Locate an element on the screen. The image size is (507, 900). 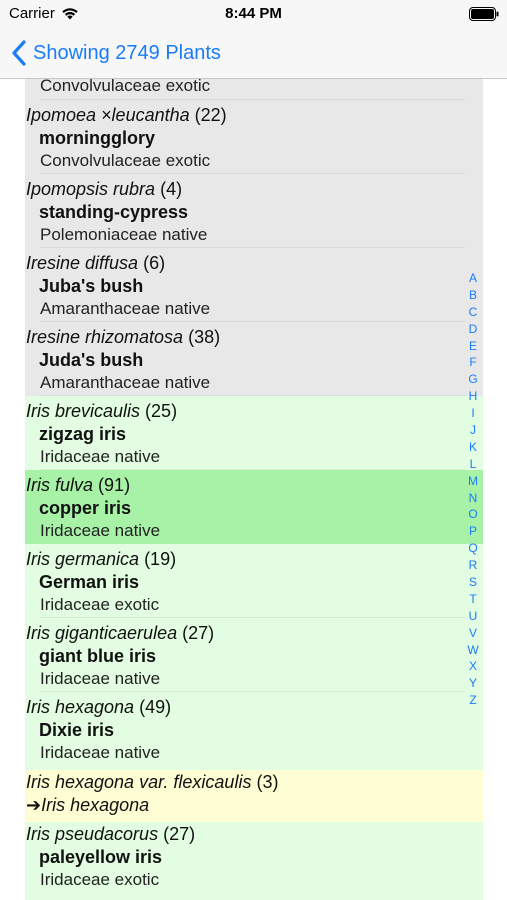
synonym-target: ➔Iris hexagona is located at coordinates (88, 805).